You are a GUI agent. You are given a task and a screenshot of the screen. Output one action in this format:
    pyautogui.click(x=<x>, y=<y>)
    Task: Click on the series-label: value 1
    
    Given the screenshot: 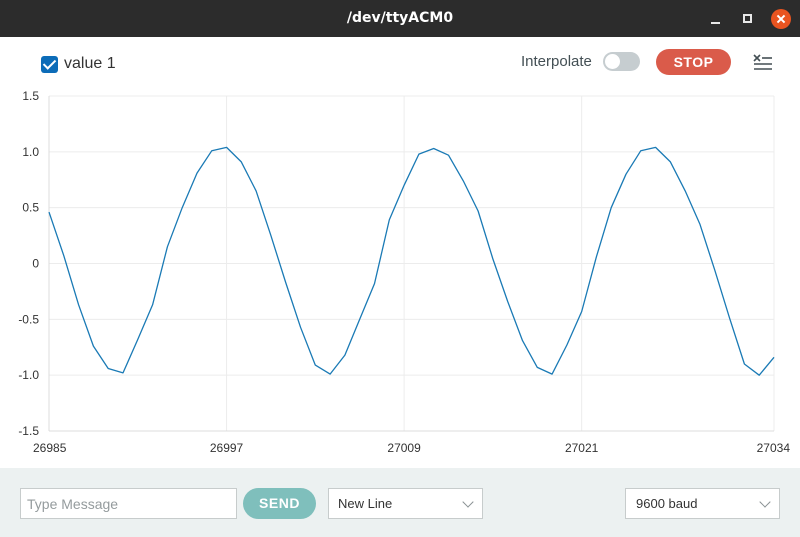 What is the action you would take?
    pyautogui.click(x=90, y=63)
    